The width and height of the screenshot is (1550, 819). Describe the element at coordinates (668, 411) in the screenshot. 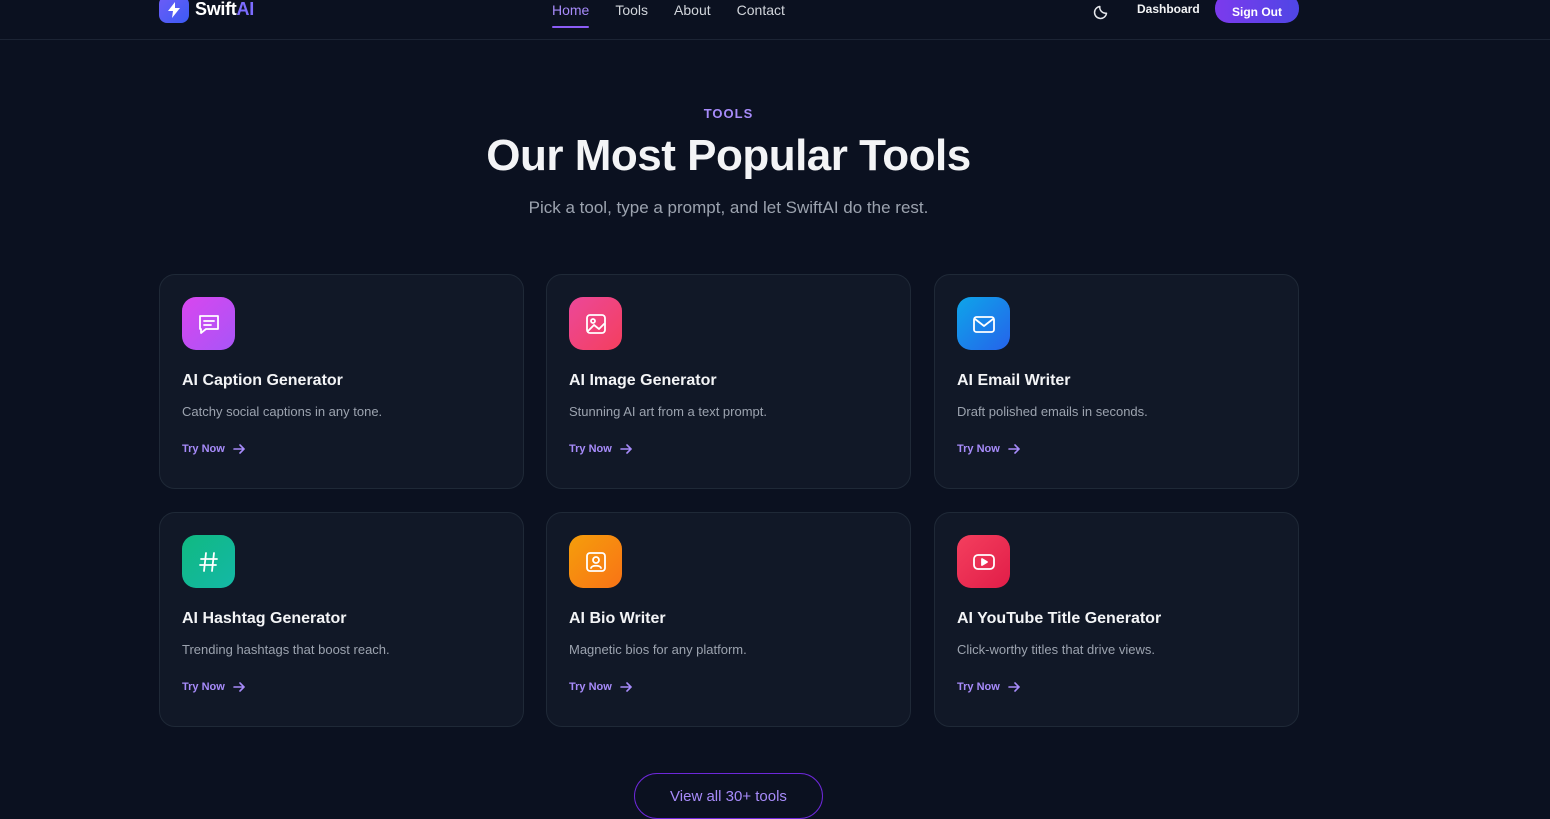

I see `tool-card-desc: Stunning AI art from a text prompt.` at that location.